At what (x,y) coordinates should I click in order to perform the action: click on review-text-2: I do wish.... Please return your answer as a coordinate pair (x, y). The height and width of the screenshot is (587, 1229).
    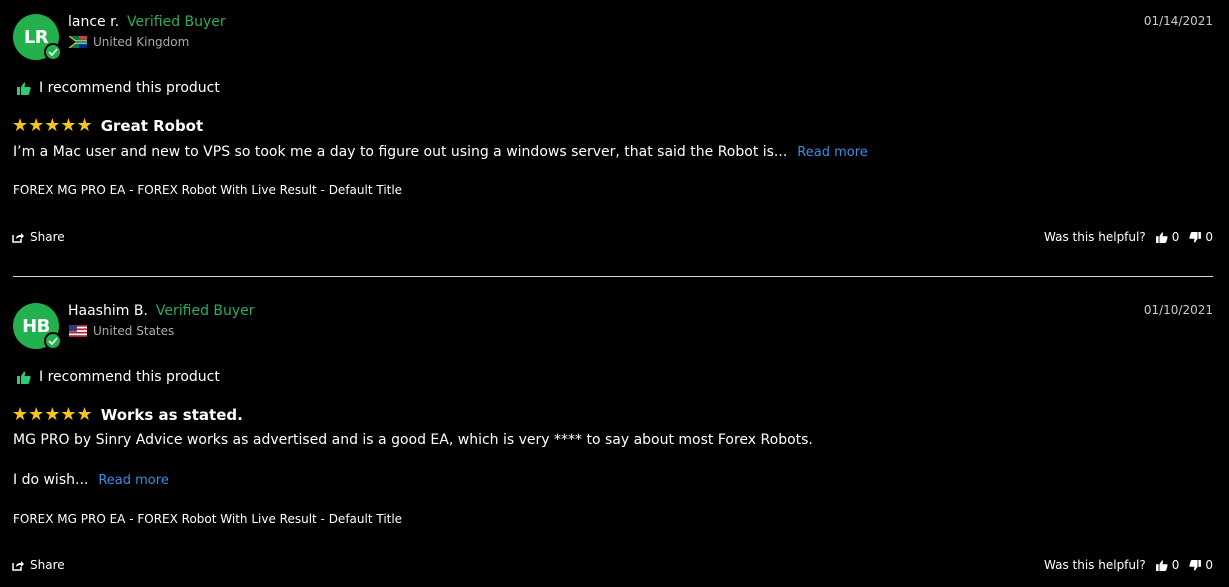
    Looking at the image, I should click on (51, 480).